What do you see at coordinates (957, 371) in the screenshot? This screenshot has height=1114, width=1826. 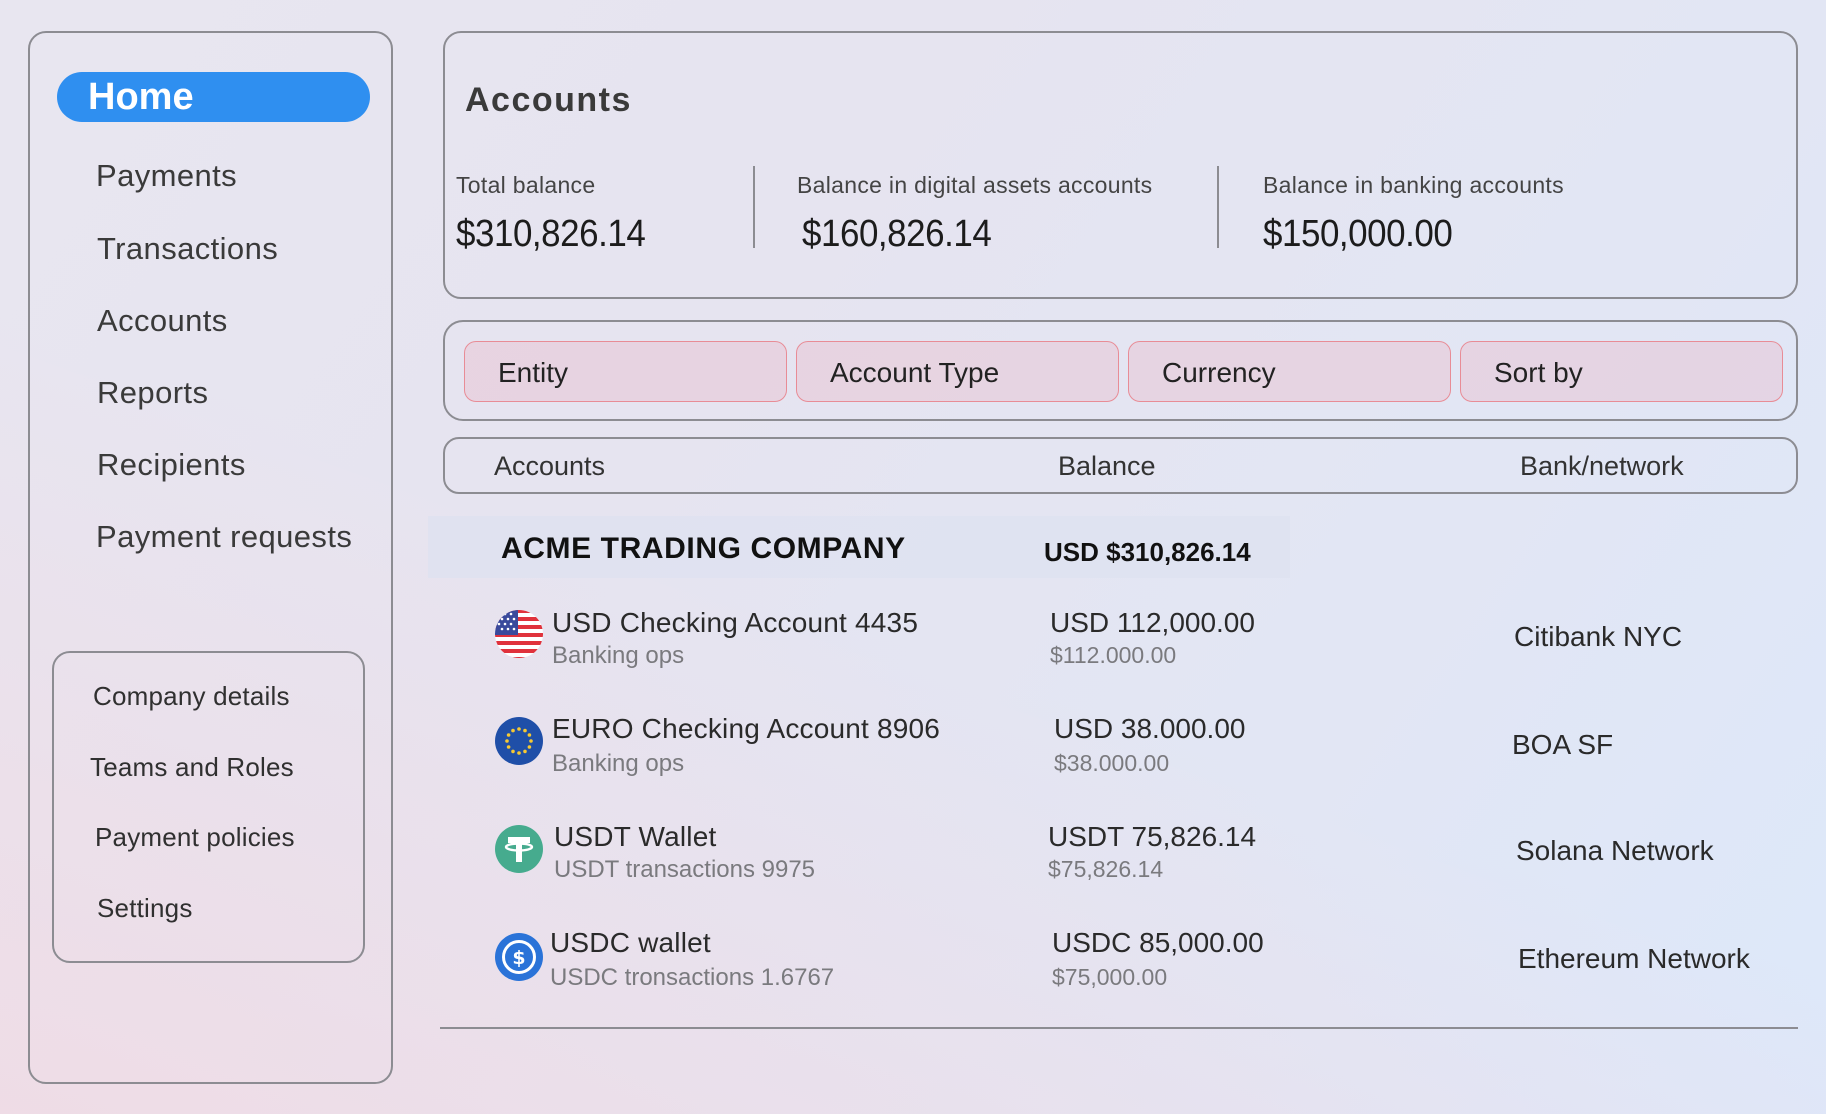 I see `filter-account-type: Account Type` at bounding box center [957, 371].